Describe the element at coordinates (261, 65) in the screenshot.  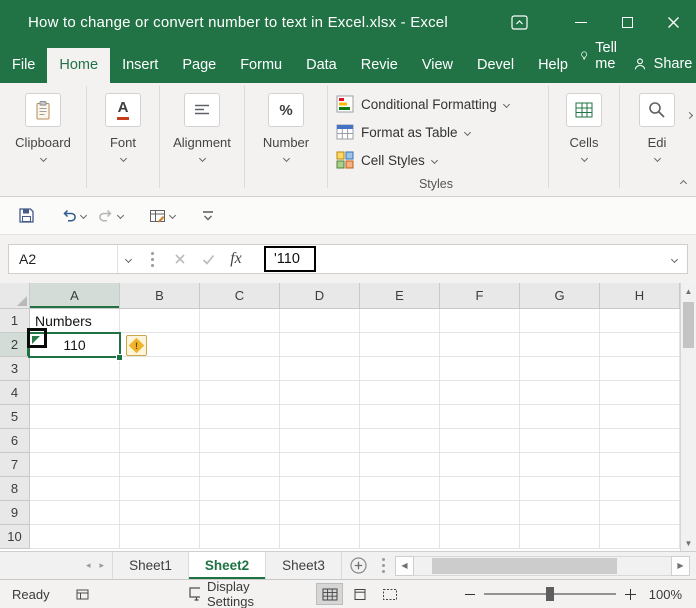
I see `tab-formulas: Formu` at that location.